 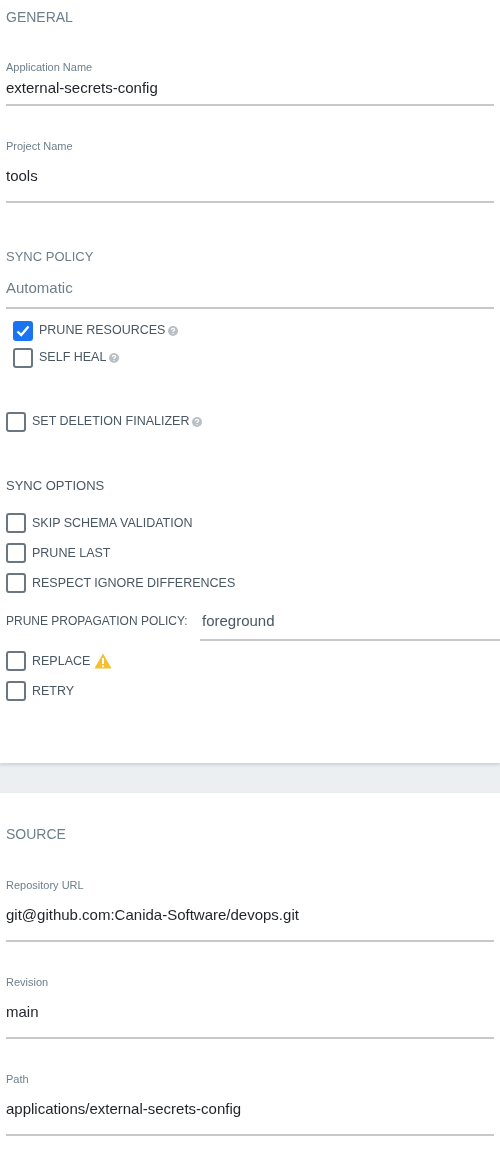 I want to click on checkbox-label: SET DELETION FINALIZER, so click(x=111, y=422).